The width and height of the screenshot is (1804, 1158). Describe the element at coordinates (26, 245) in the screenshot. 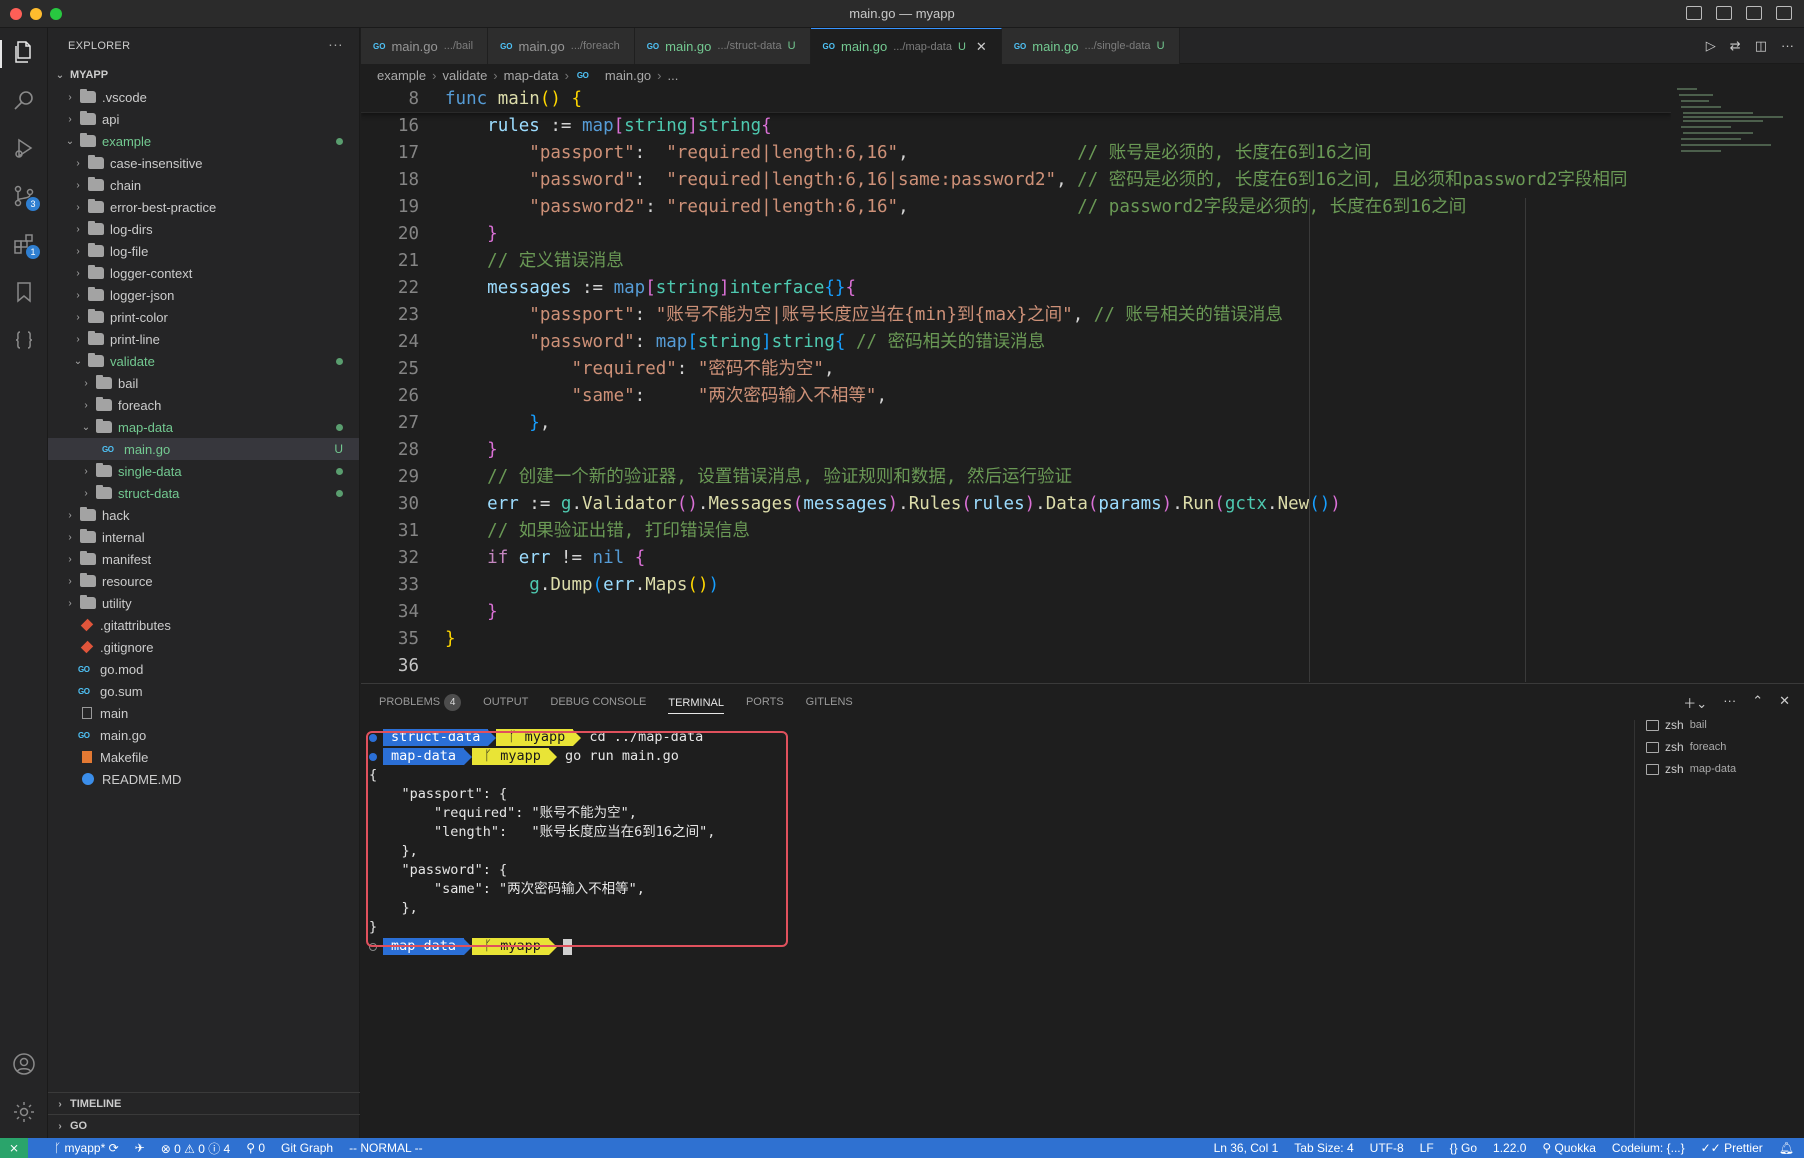

I see `extensions-icon: 1` at that location.